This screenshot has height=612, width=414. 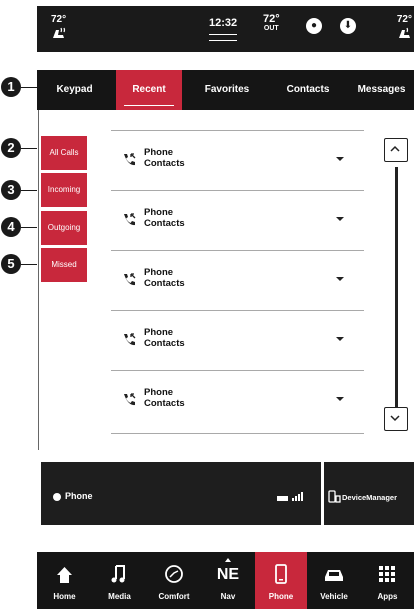 What do you see at coordinates (57, 497) in the screenshot?
I see `bluetooth-icon` at bounding box center [57, 497].